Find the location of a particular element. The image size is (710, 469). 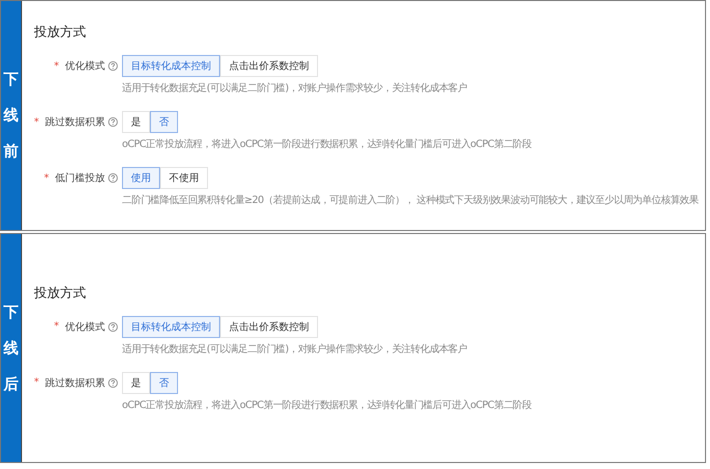

field-description: 二阶门槛降低至回累积转化量≥20（若提前达成，可提前进入二阶）， 这种模式下天级别效果波动可能较大，建议至少以周为单位核算效果 is located at coordinates (411, 201).